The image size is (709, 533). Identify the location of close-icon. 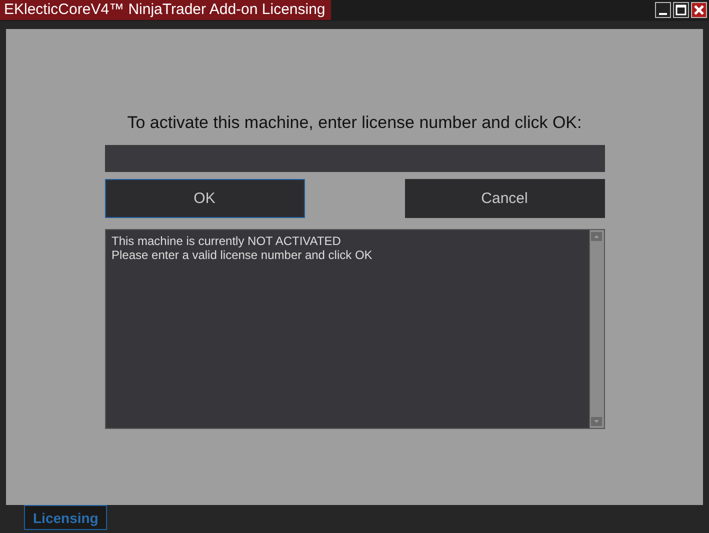
(699, 10).